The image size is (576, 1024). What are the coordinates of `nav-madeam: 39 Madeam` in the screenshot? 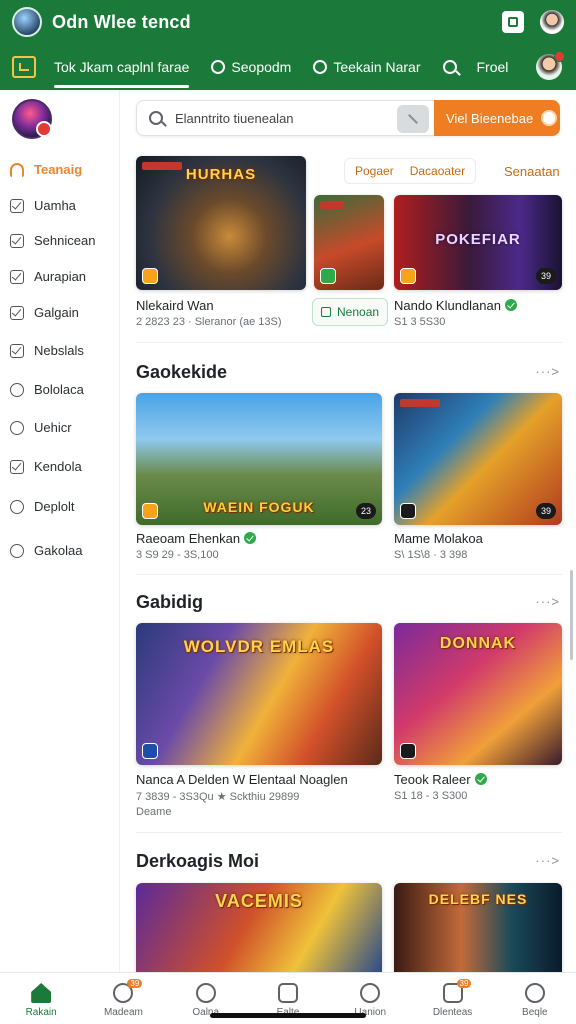 It's located at (123, 998).